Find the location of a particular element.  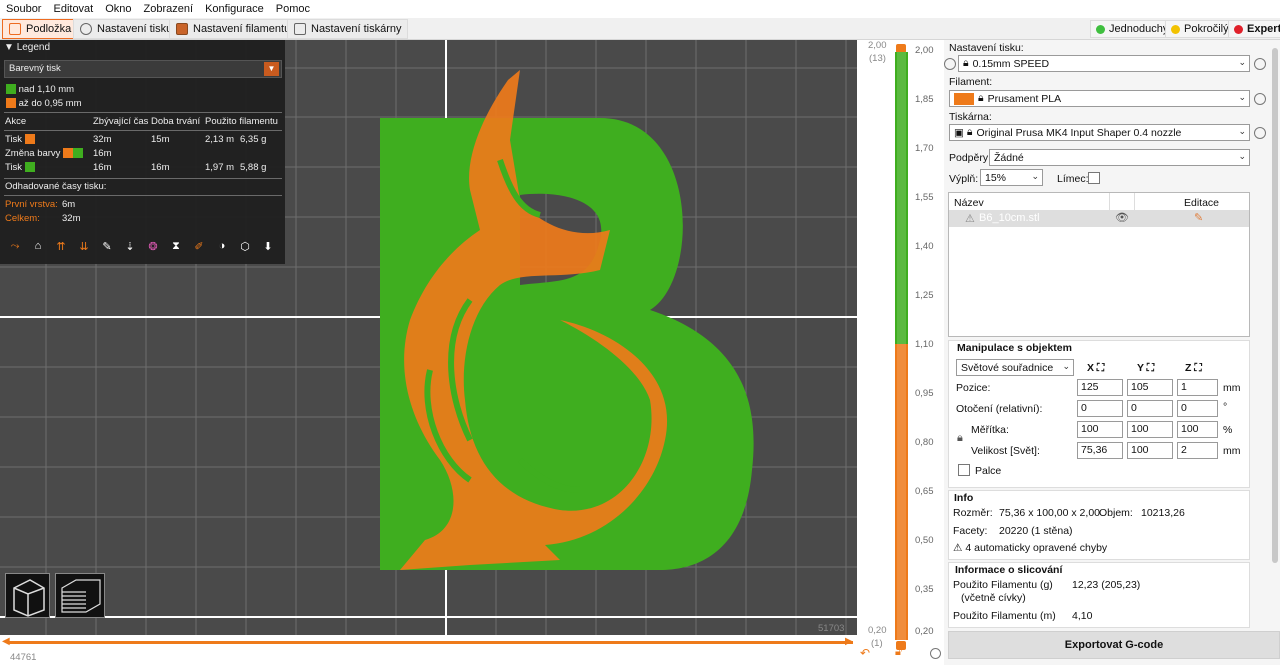

print-settings-combo: 🔒︎ 0.15mm SPEED ⌄ is located at coordinates (1104, 63).